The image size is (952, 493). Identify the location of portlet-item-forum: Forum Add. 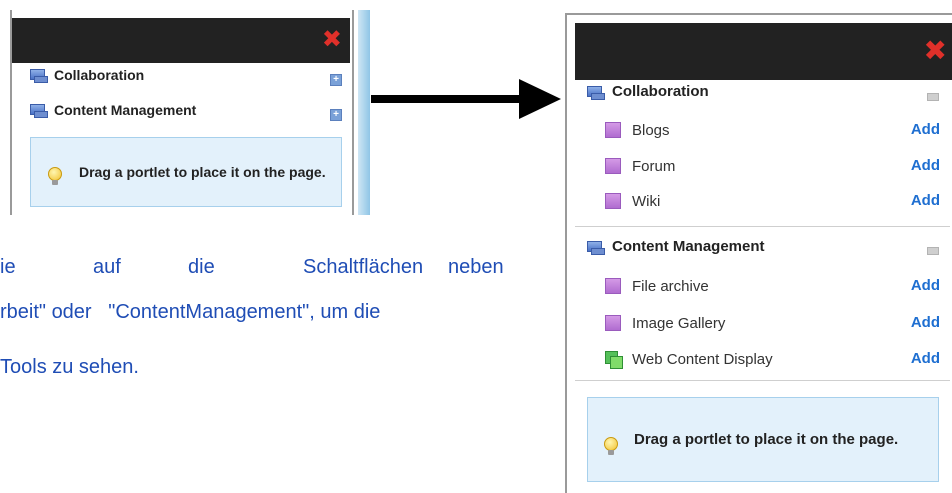
(772, 166).